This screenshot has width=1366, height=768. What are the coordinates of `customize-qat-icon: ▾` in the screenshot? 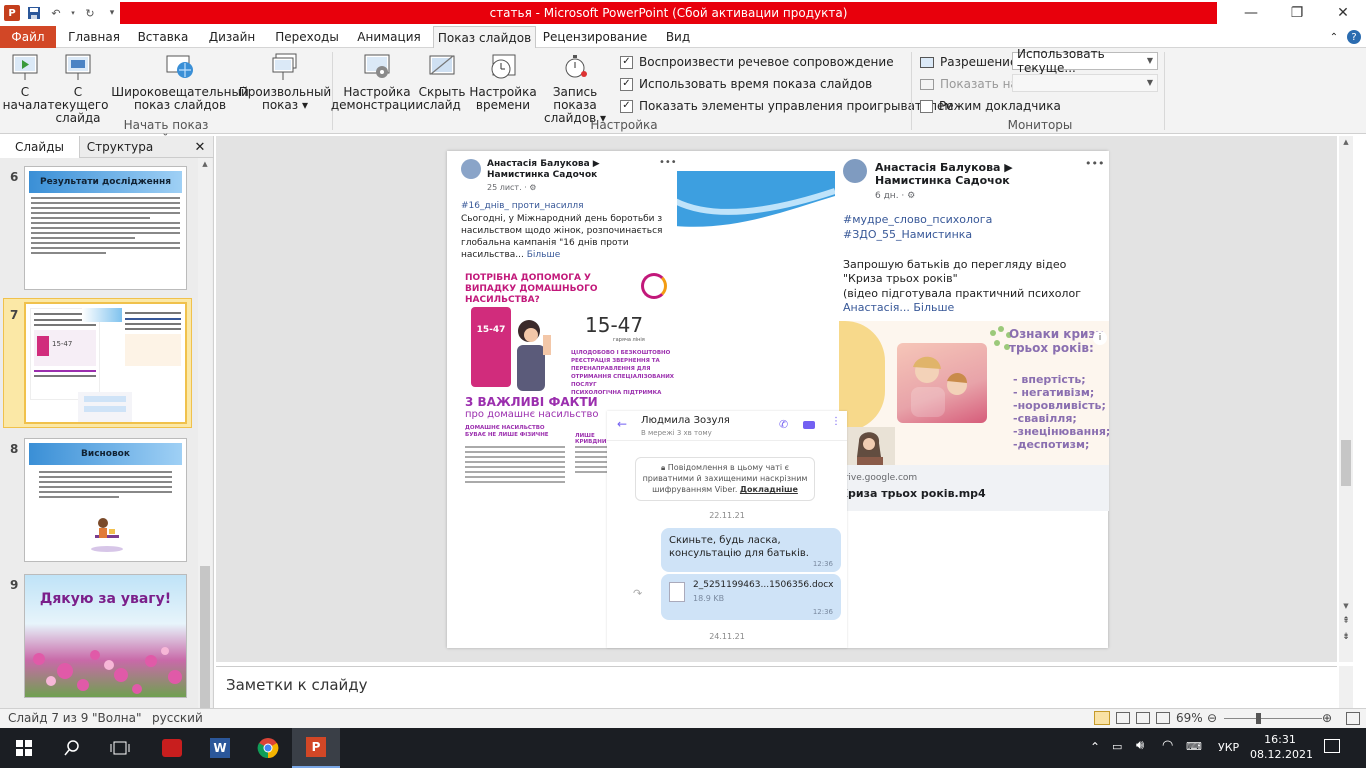 It's located at (112, 13).